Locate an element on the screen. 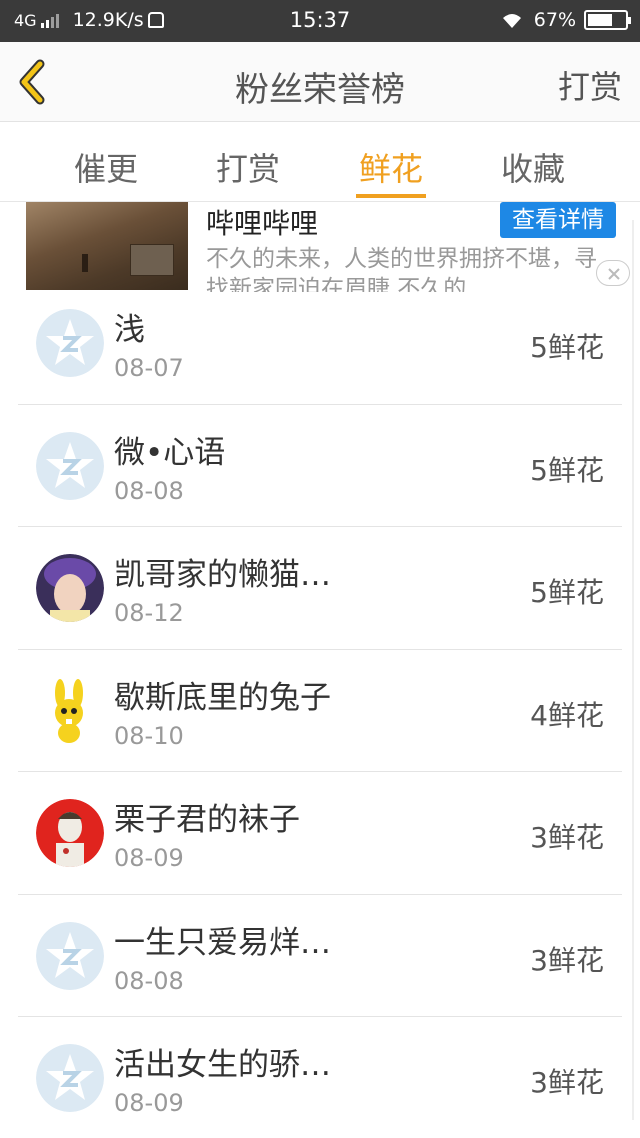  illustrated-avatar-image is located at coordinates (70, 833).